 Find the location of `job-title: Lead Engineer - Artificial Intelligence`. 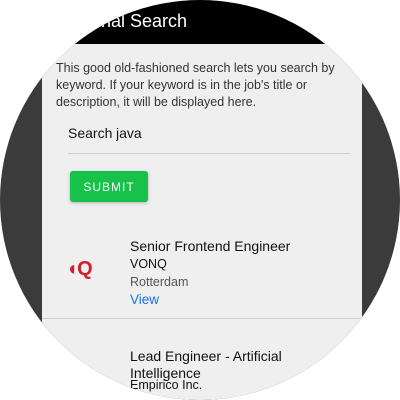

job-title: Lead Engineer - Artificial Intelligence is located at coordinates (206, 364).